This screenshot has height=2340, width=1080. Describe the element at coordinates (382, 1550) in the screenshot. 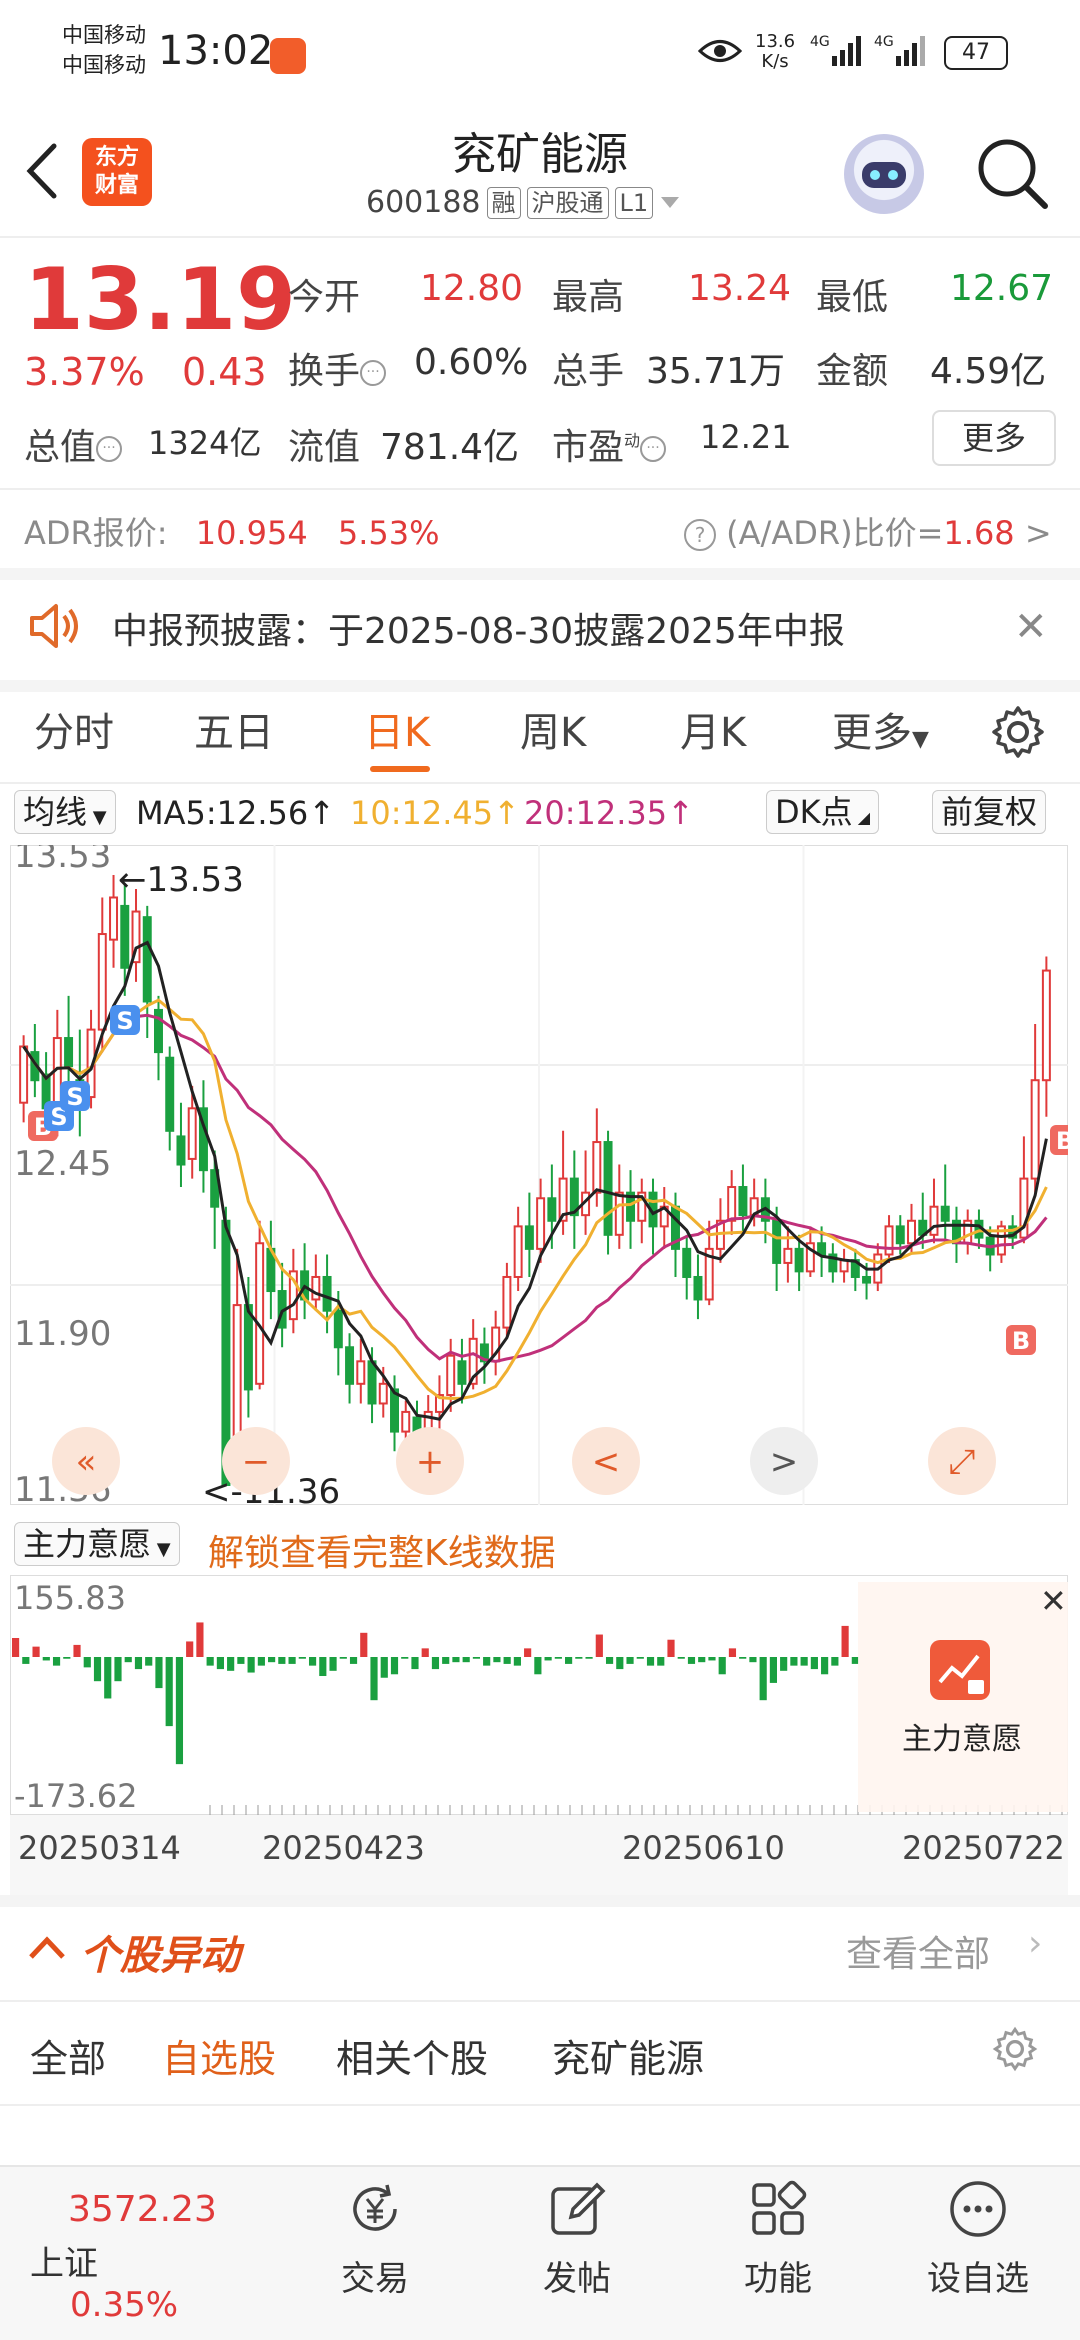

I see `unlock-kline-link: 解锁查看完整K线数据` at that location.